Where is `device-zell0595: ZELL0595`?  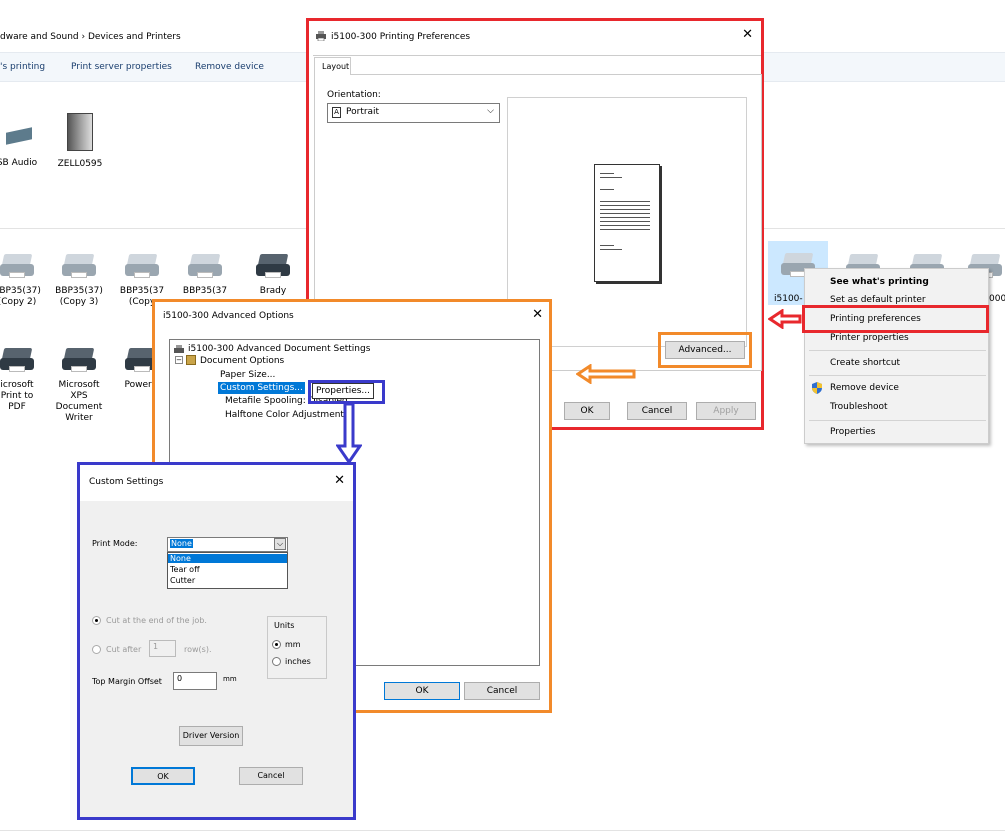 device-zell0595: ZELL0595 is located at coordinates (80, 141).